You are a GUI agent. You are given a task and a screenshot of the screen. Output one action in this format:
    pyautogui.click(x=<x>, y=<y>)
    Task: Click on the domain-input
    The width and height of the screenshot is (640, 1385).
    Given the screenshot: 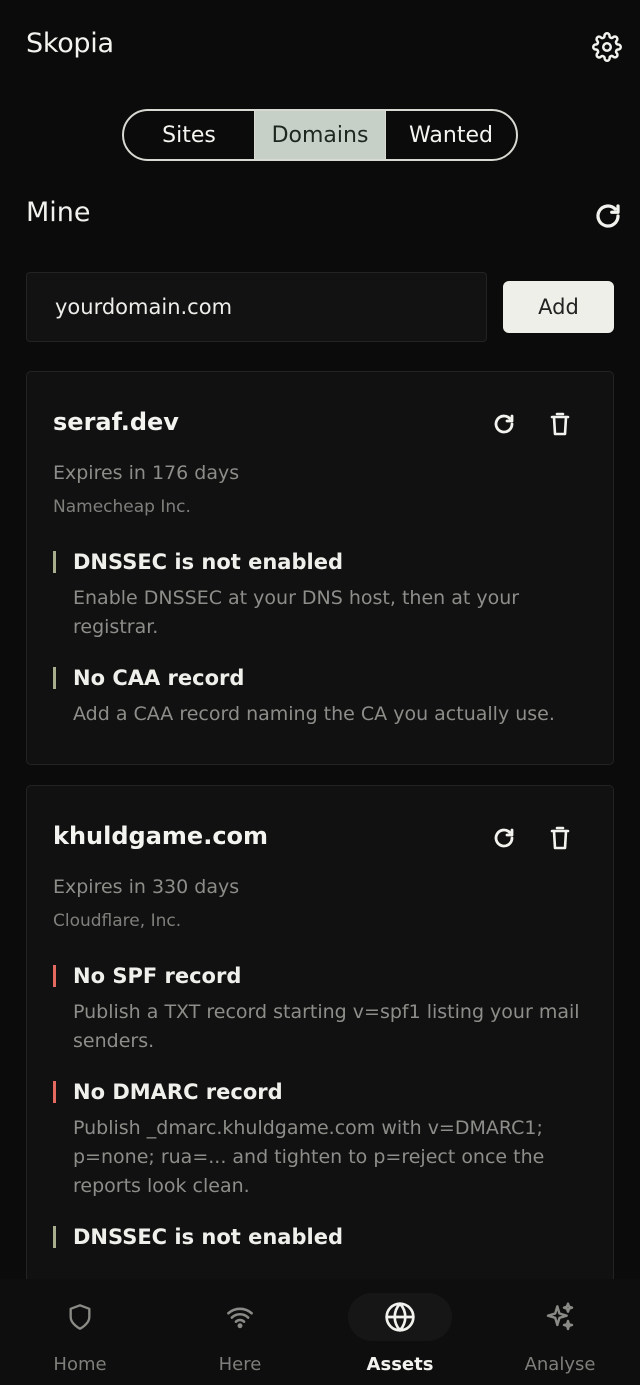 What is the action you would take?
    pyautogui.click(x=256, y=307)
    